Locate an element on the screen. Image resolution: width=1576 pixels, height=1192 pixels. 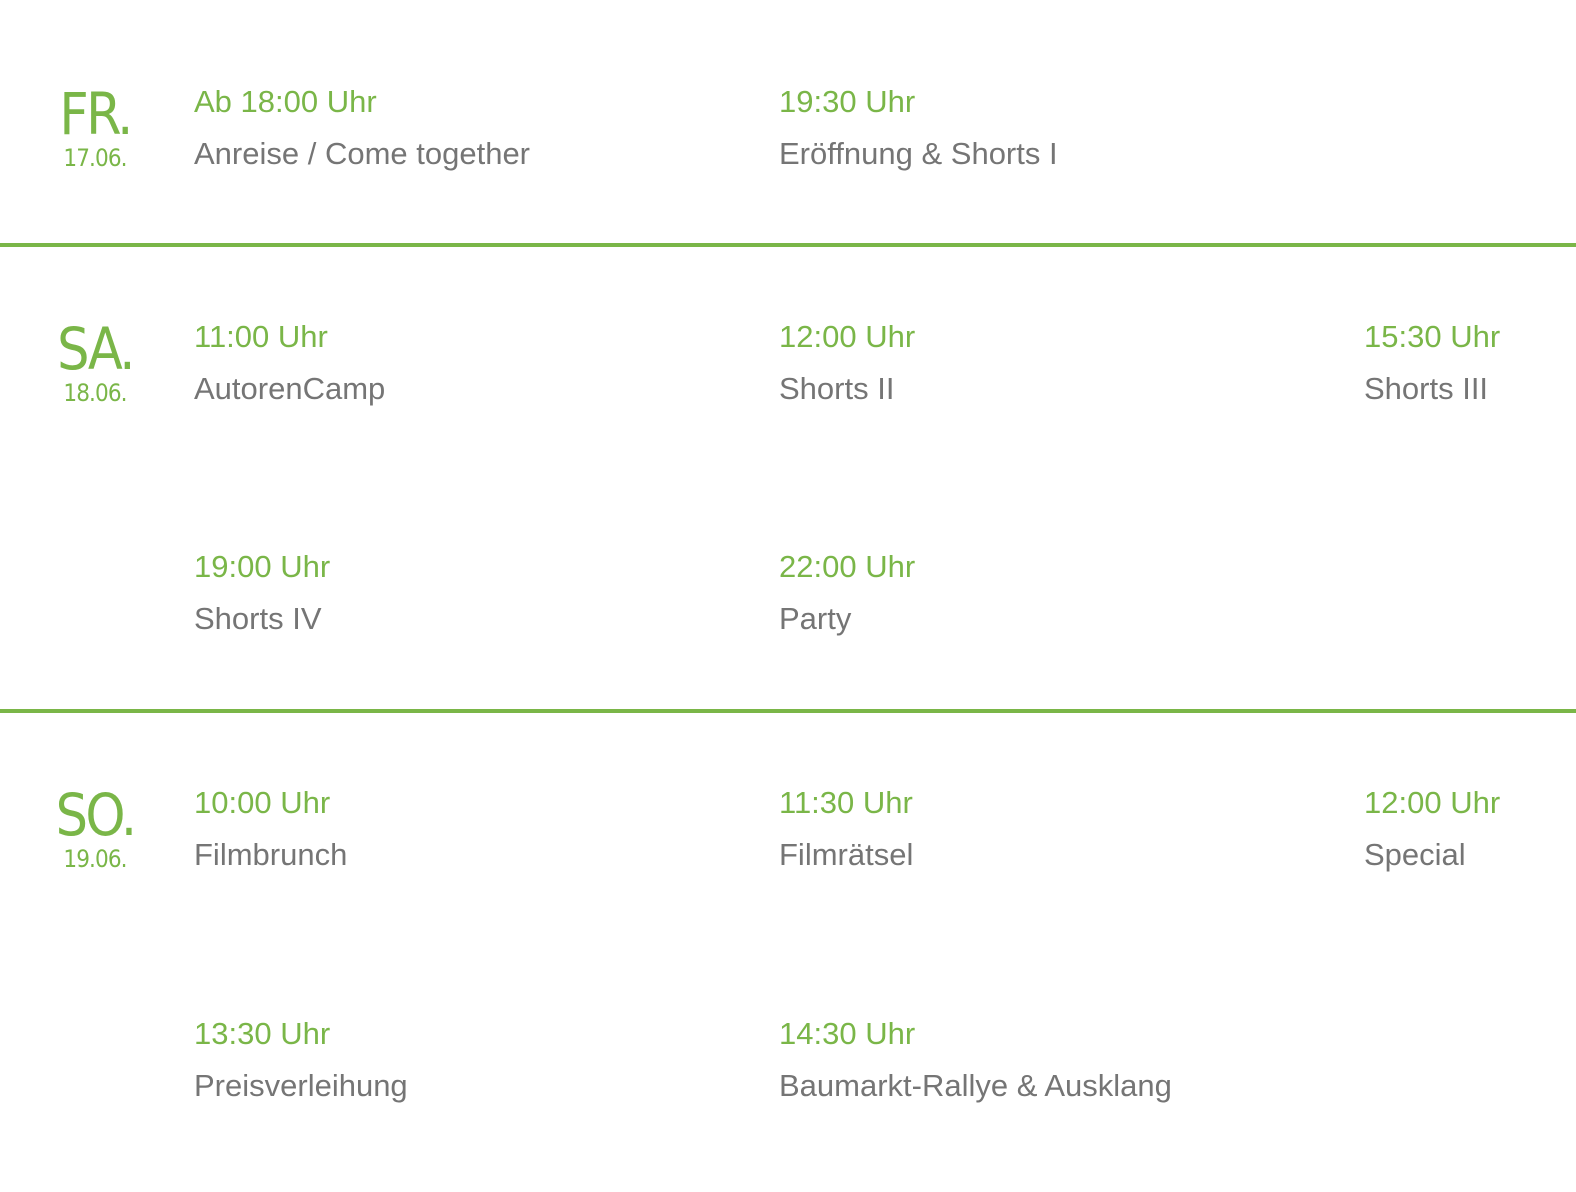
event-item: 19:30 Uhr Eröffnung & Shorts I is located at coordinates (1039, 128).